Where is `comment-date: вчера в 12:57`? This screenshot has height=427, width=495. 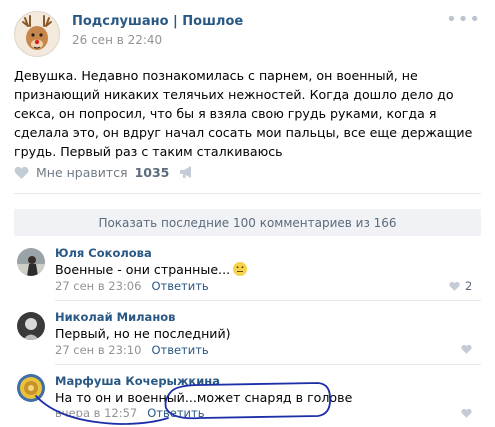 comment-date: вчера в 12:57 is located at coordinates (96, 413).